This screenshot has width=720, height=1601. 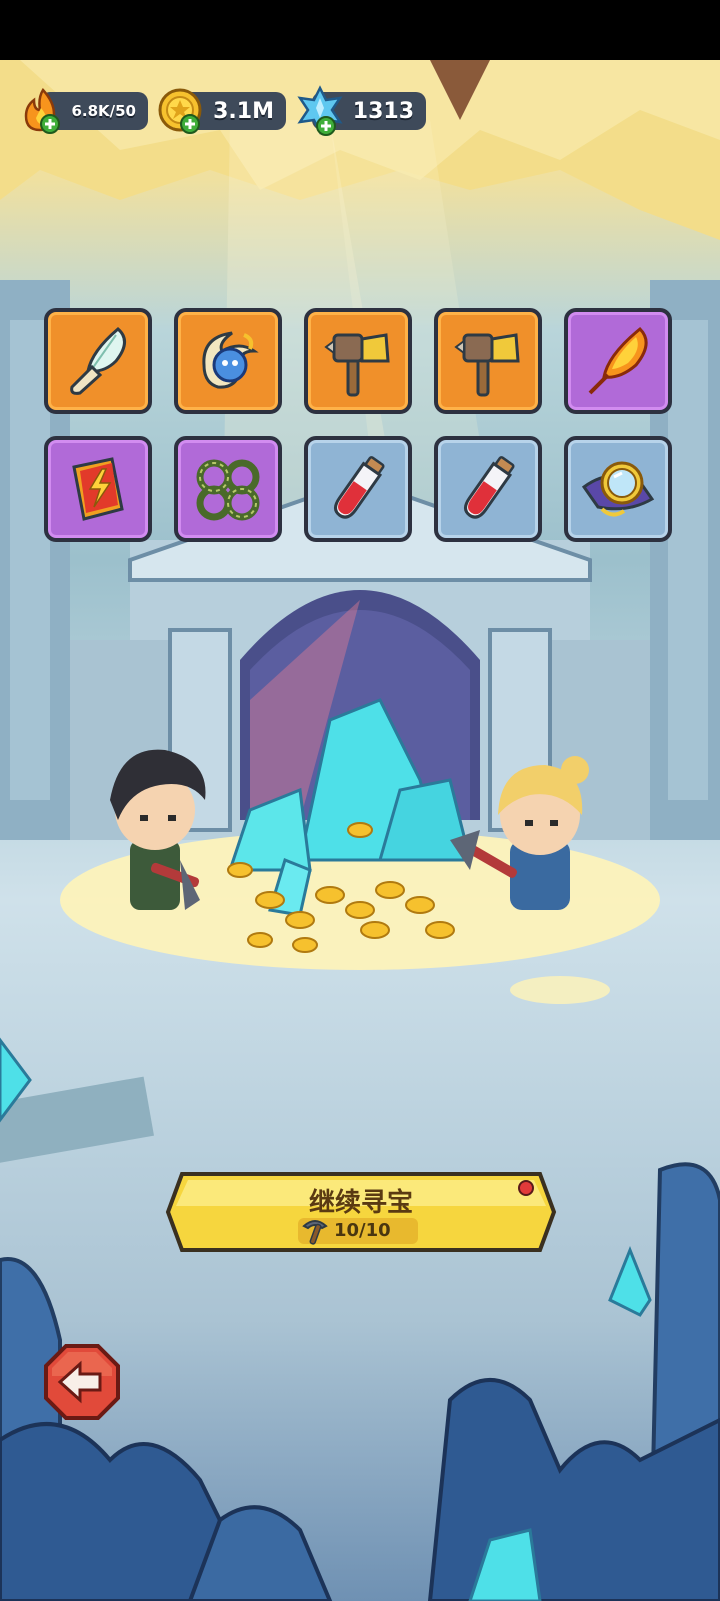 I want to click on feather-quill-icon, so click(x=98, y=361).